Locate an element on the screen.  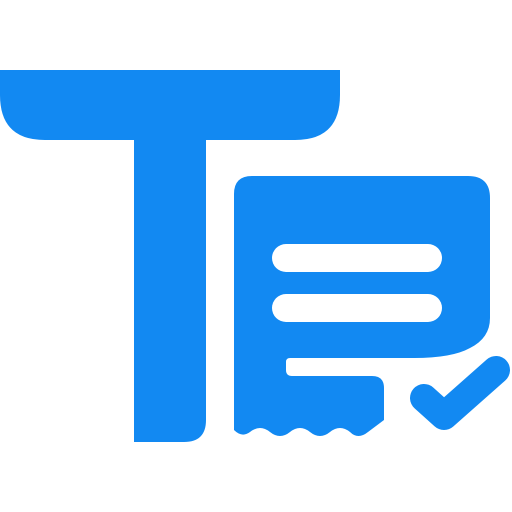
letter-t-stem is located at coordinates (170, 281).